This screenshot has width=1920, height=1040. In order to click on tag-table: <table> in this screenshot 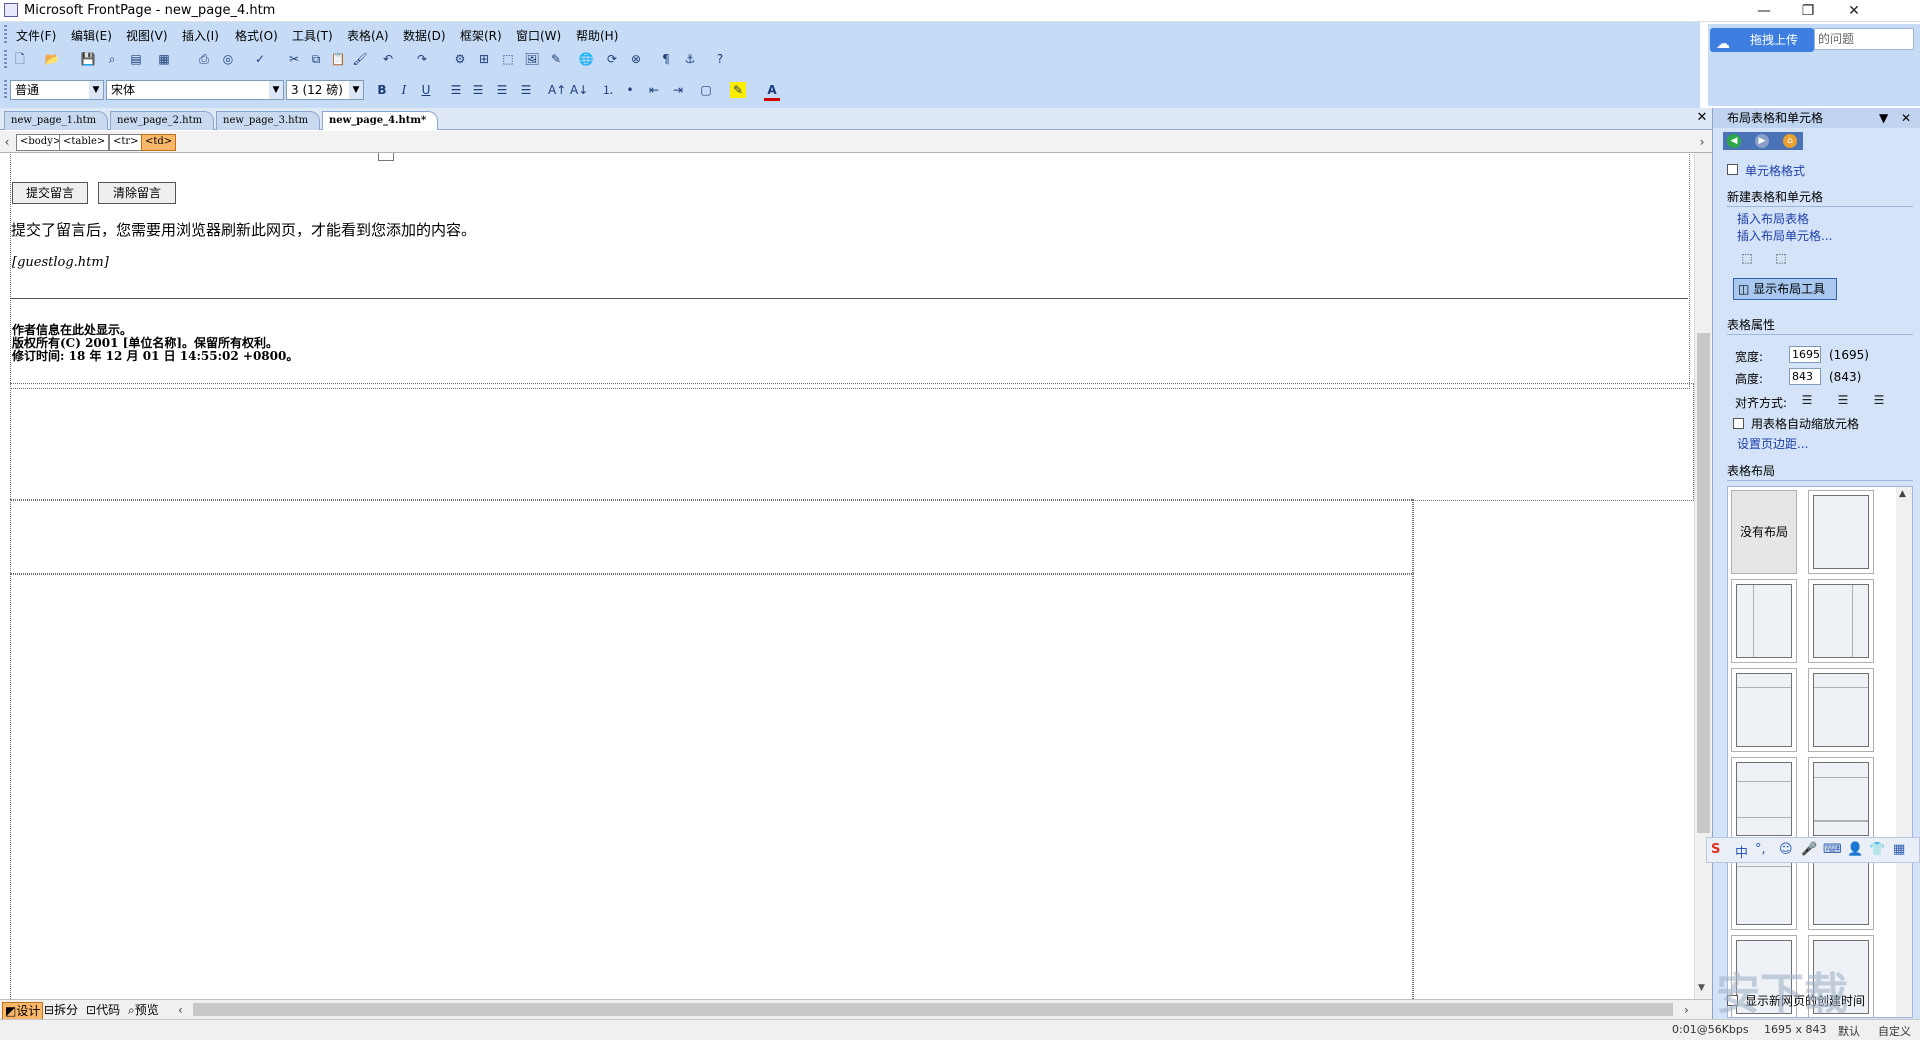, I will do `click(84, 142)`.